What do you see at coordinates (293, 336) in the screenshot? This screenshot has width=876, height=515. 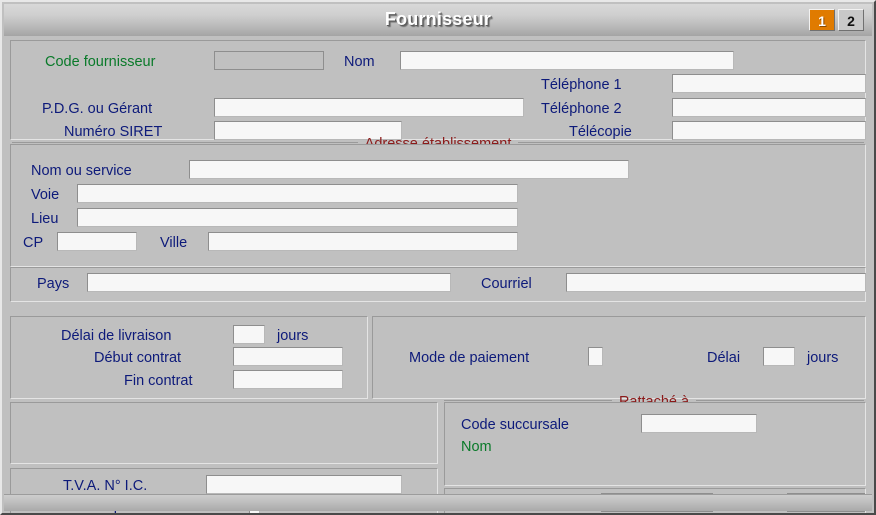 I see `label-delai-livraison-unit: jours` at bounding box center [293, 336].